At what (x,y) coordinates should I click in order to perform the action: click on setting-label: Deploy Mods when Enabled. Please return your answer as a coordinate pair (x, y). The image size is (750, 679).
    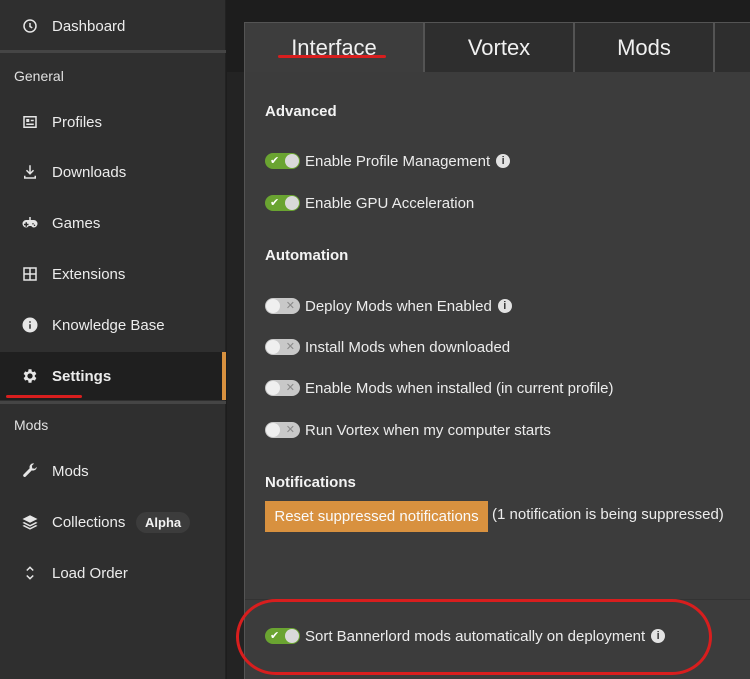
    Looking at the image, I should click on (398, 306).